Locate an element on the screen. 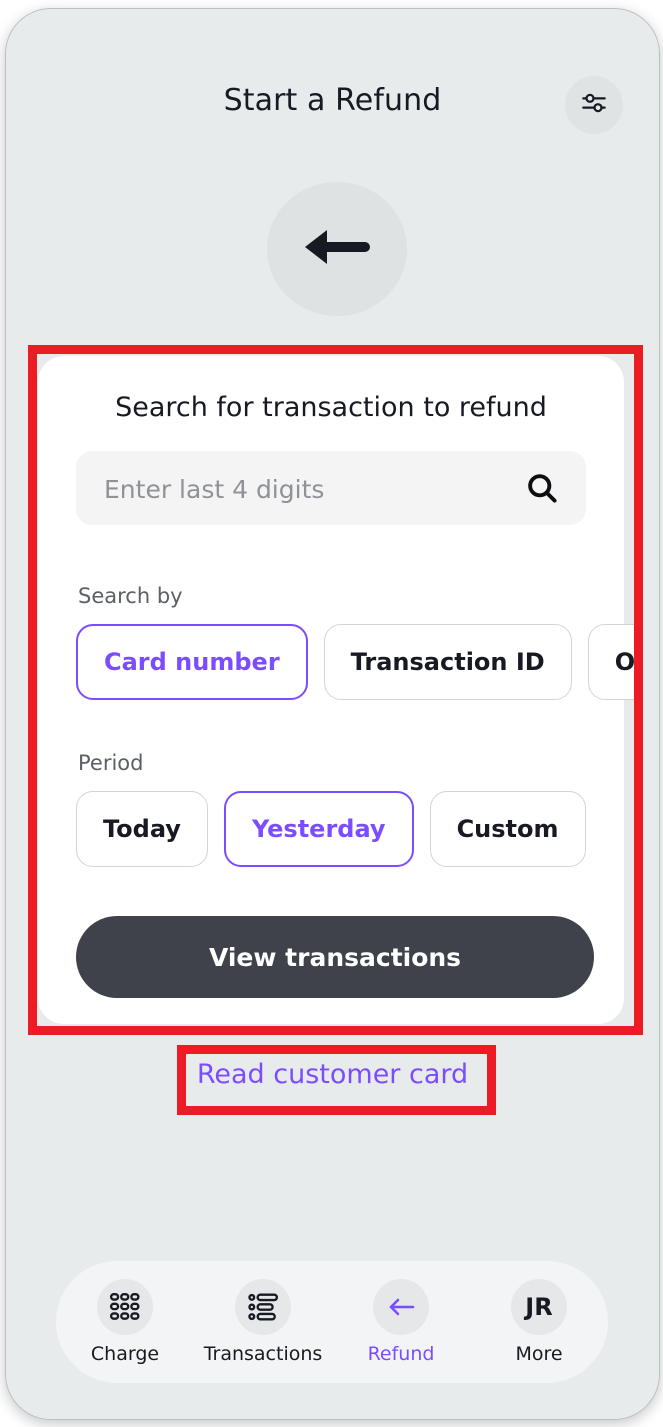 The height and width of the screenshot is (1427, 663). keypad-grid-icon is located at coordinates (125, 1307).